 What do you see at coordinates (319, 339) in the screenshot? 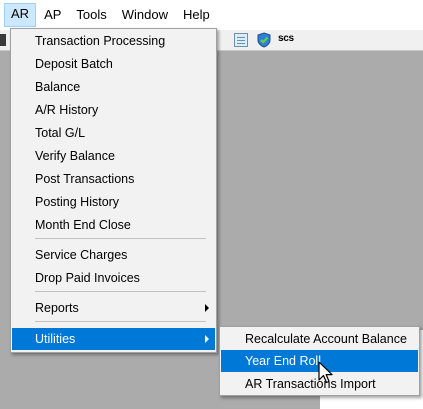
I see `submenu-item-recalculate-account-balance: Recalculate Account Balance` at bounding box center [319, 339].